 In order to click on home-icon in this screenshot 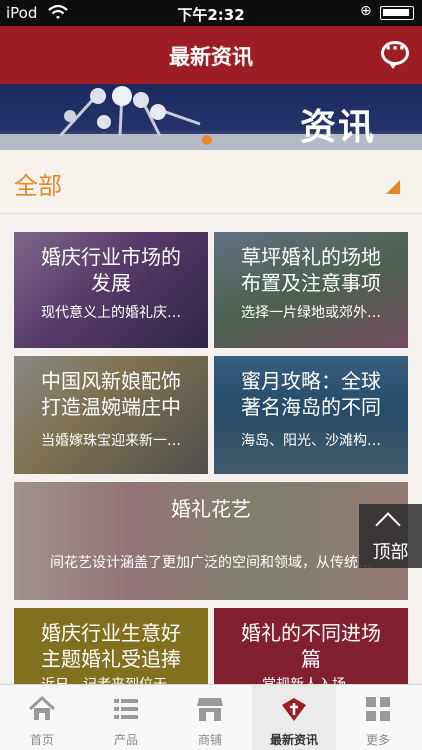, I will do `click(42, 709)`.